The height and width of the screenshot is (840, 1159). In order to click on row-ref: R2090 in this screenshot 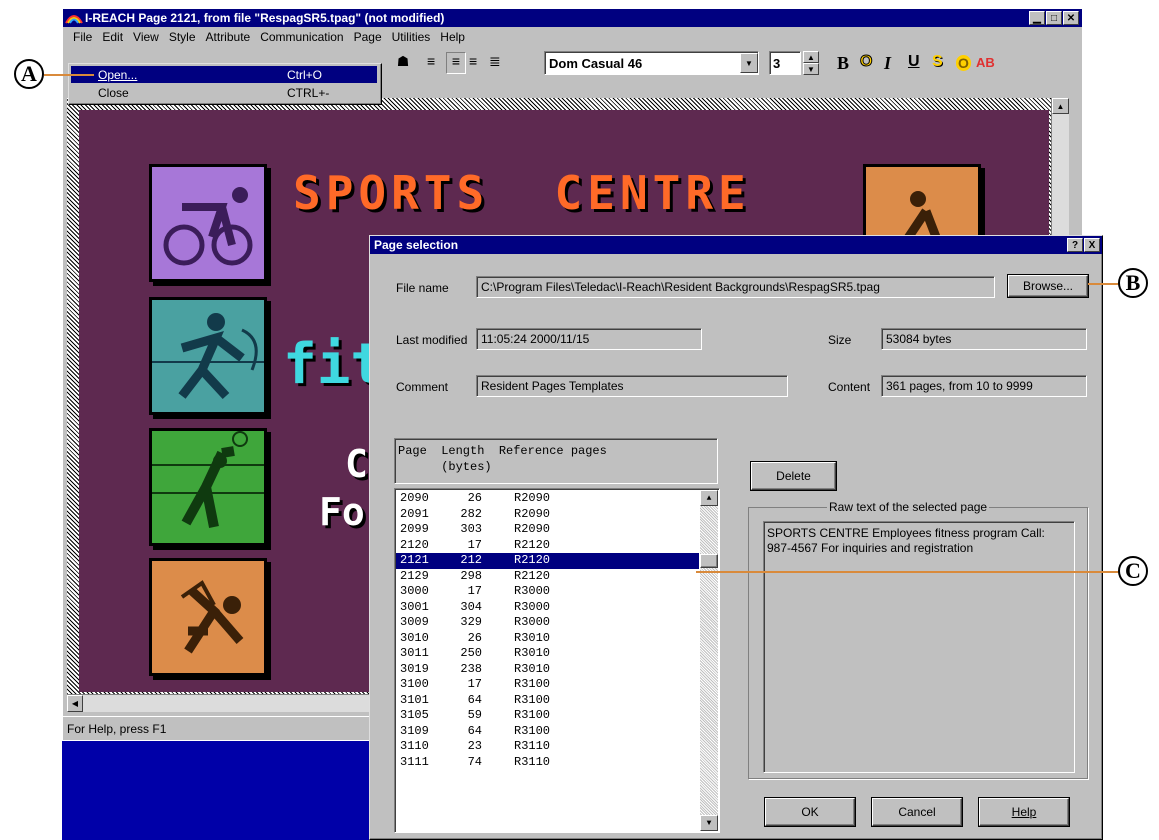, I will do `click(532, 513)`.